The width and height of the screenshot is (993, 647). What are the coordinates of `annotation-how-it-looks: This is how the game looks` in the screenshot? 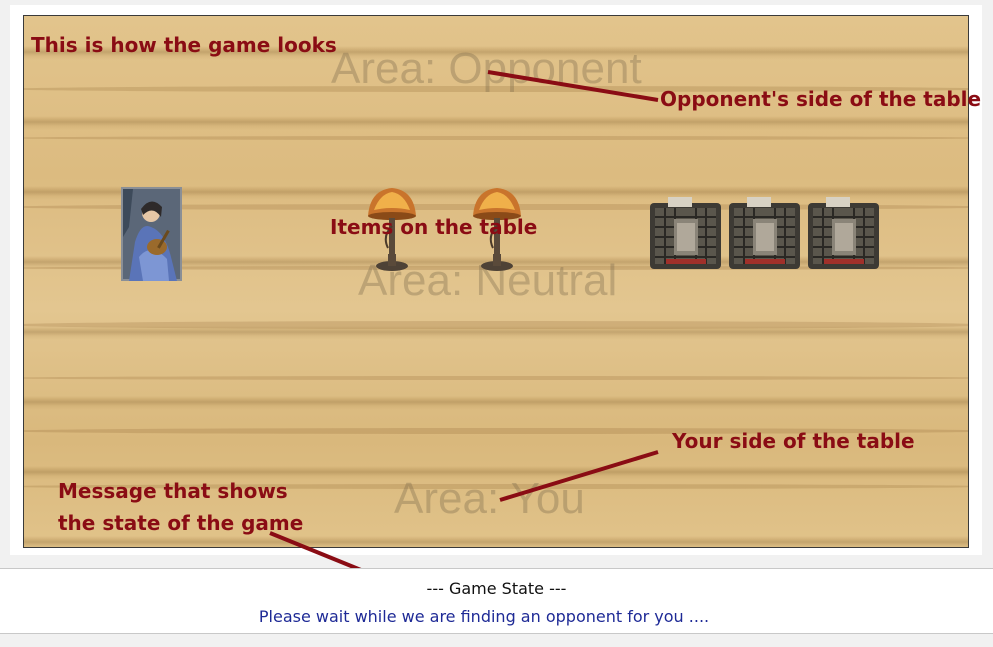 It's located at (184, 45).